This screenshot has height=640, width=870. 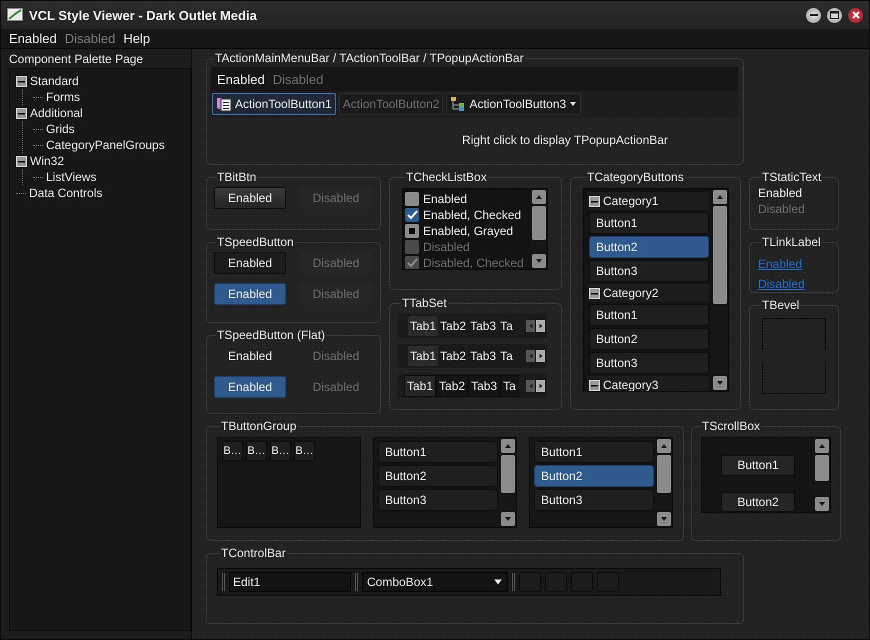 What do you see at coordinates (472, 215) in the screenshot?
I see `list-item: Enabled, Checked` at bounding box center [472, 215].